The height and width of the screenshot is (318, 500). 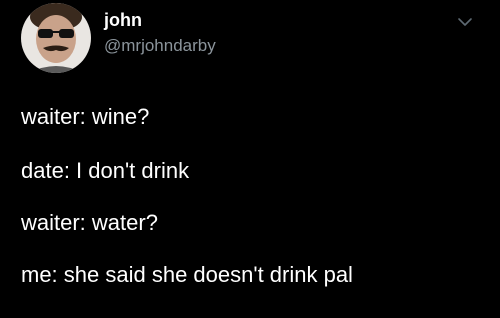 I want to click on chevron-down-icon, so click(x=465, y=22).